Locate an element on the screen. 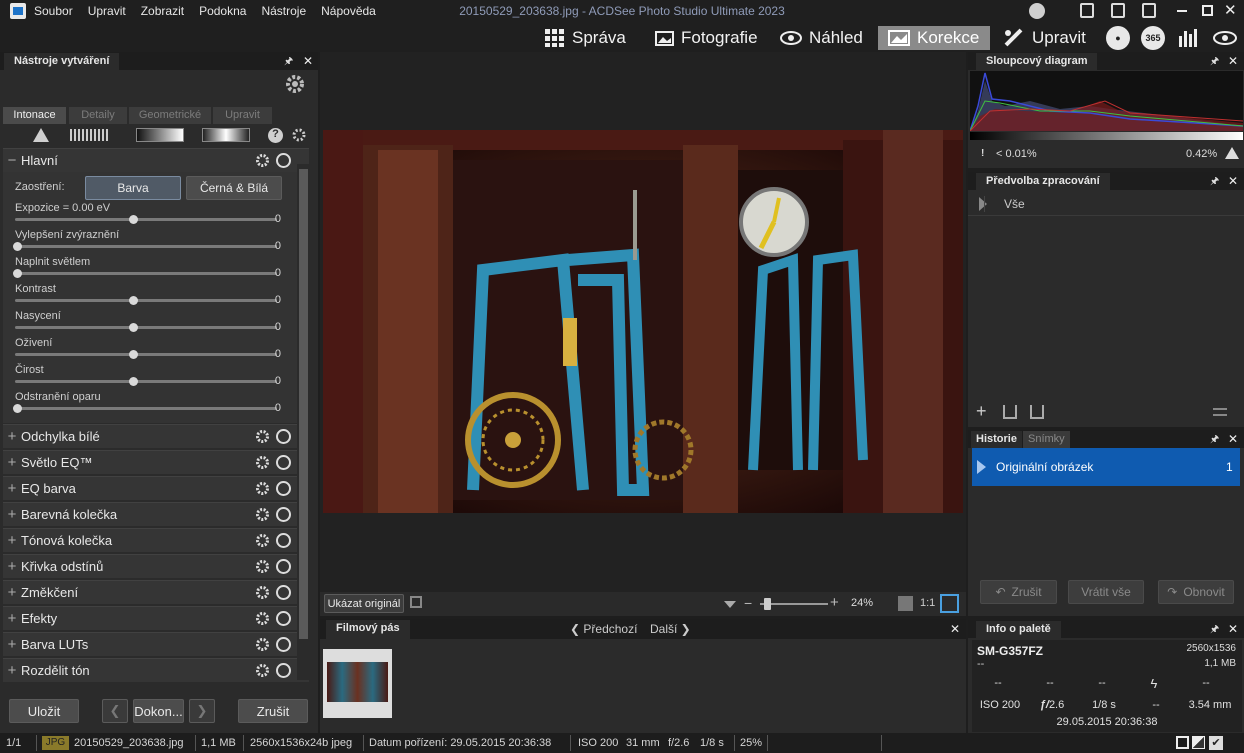 Image resolution: width=1244 pixels, height=753 pixels. close-panel-button: ✕ is located at coordinates (308, 61).